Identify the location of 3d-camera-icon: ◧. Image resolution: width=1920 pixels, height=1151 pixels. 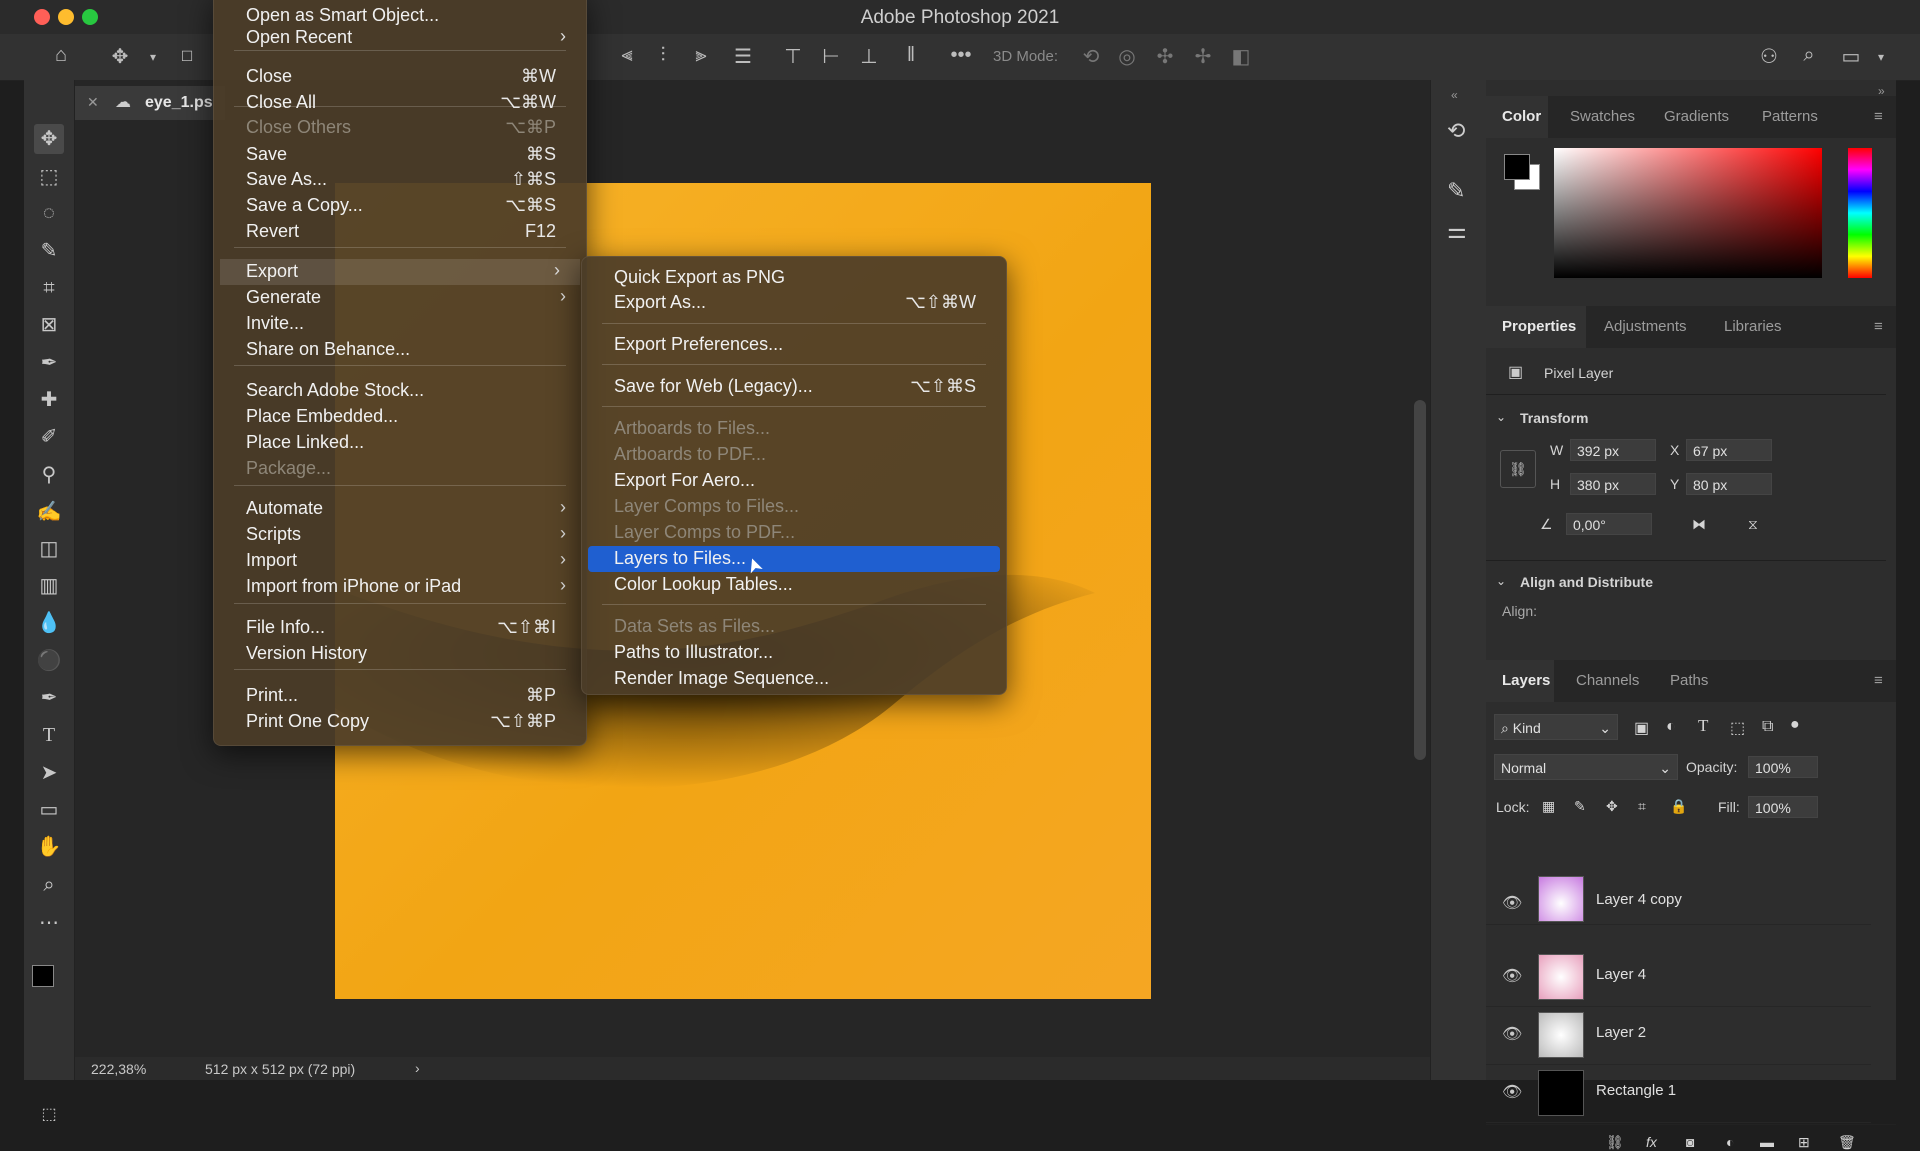
(1241, 56).